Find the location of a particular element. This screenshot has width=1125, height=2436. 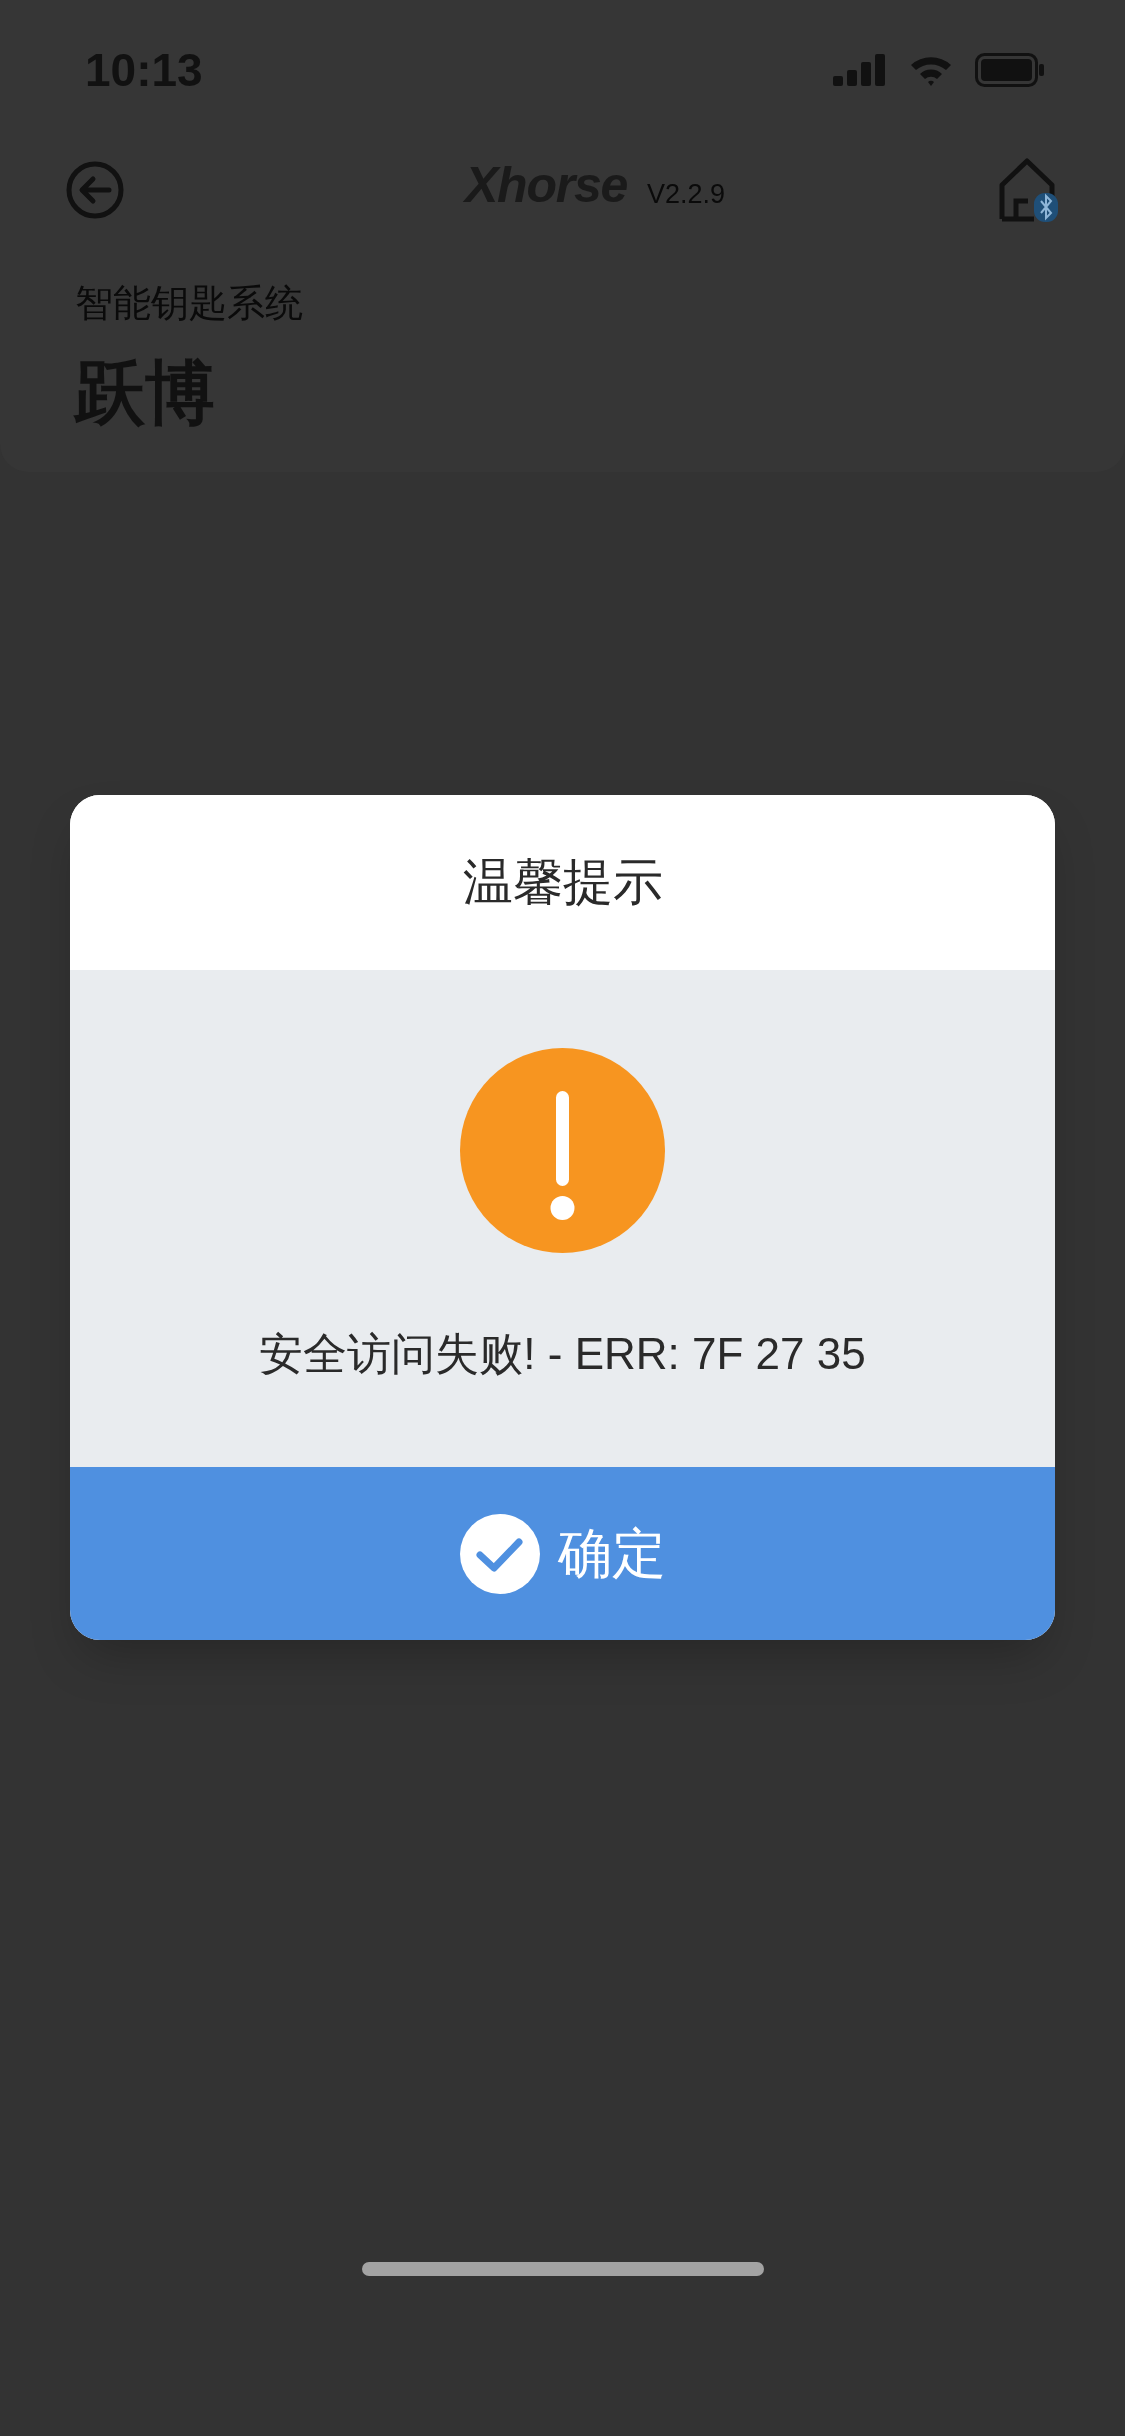

confirm-button: 确定 is located at coordinates (562, 1553).